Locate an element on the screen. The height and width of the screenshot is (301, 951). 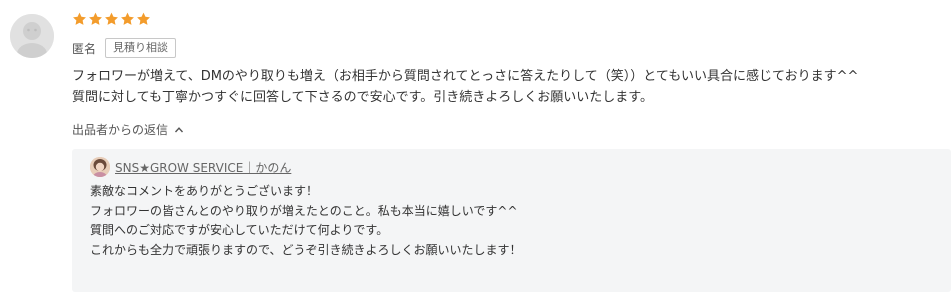
chevron-up-icon is located at coordinates (179, 129).